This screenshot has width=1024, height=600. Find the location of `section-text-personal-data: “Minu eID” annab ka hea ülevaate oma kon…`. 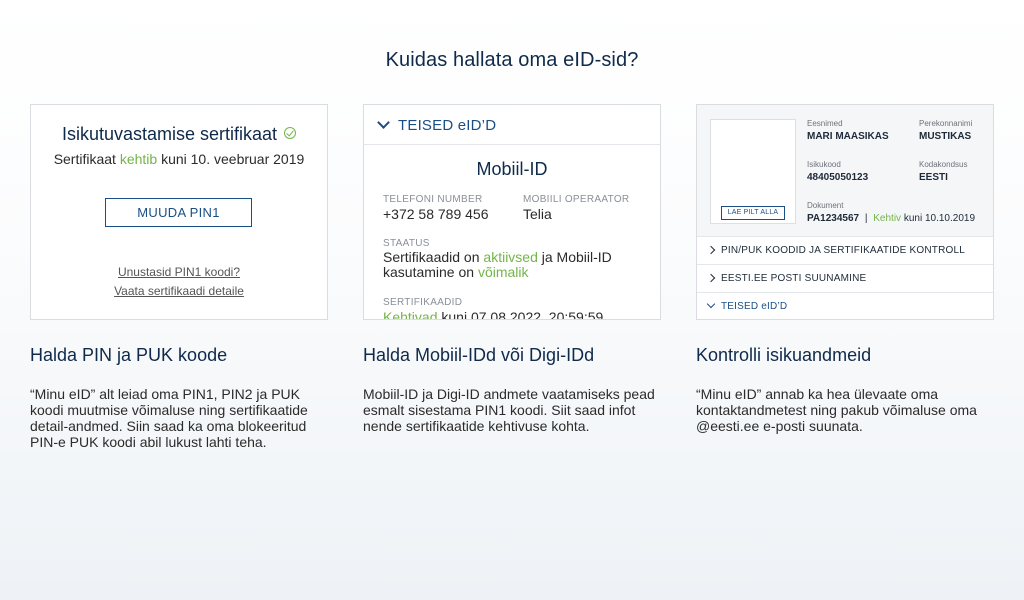

section-text-personal-data: “Minu eID” annab ka hea ülevaate oma kon… is located at coordinates (836, 410).